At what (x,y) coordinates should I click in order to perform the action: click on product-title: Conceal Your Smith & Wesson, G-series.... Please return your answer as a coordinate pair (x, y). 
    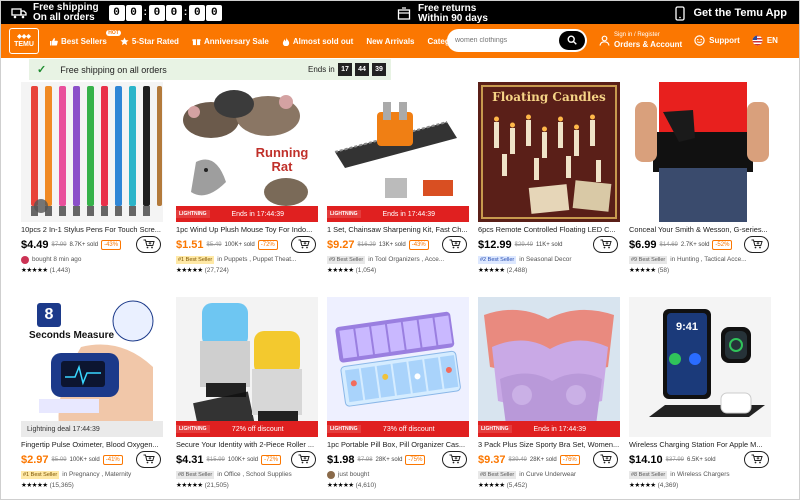
    Looking at the image, I should click on (700, 230).